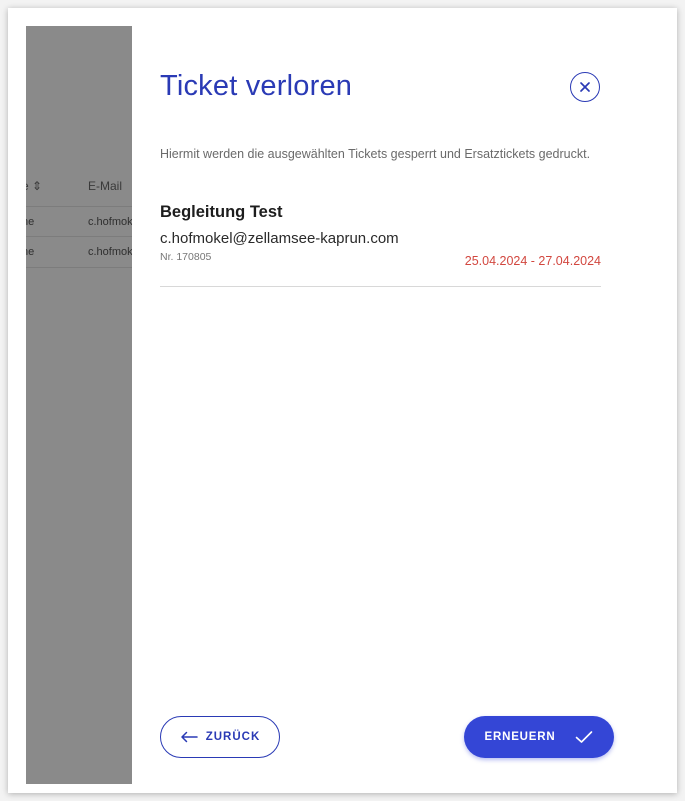  I want to click on ticket-holder-name: Begleitung Test, so click(221, 212).